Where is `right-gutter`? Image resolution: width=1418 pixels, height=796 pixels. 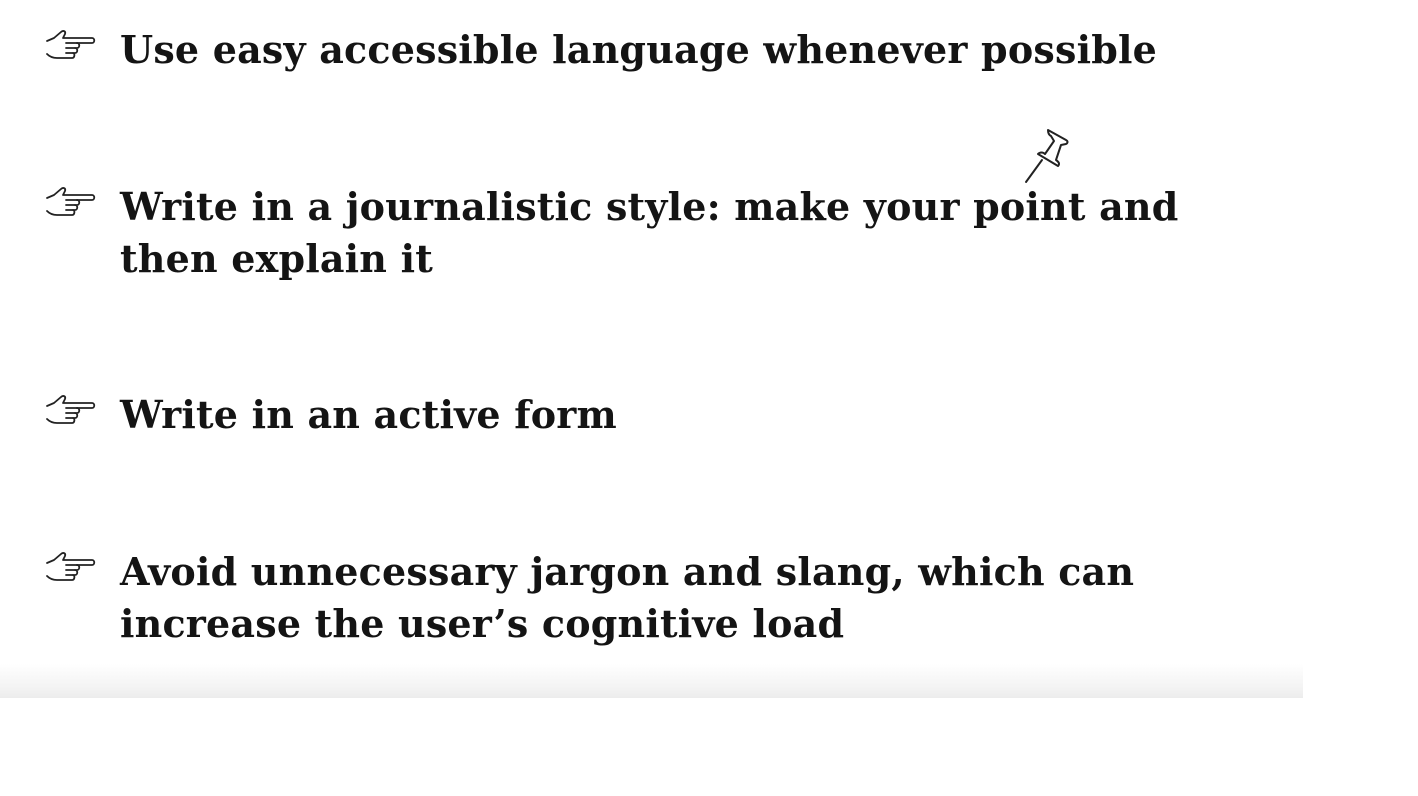 right-gutter is located at coordinates (1360, 349).